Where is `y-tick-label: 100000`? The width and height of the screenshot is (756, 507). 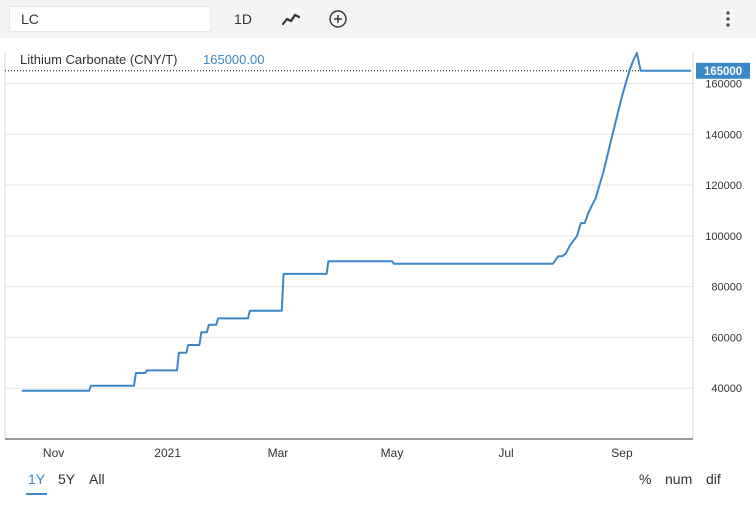
y-tick-label: 100000 is located at coordinates (723, 237).